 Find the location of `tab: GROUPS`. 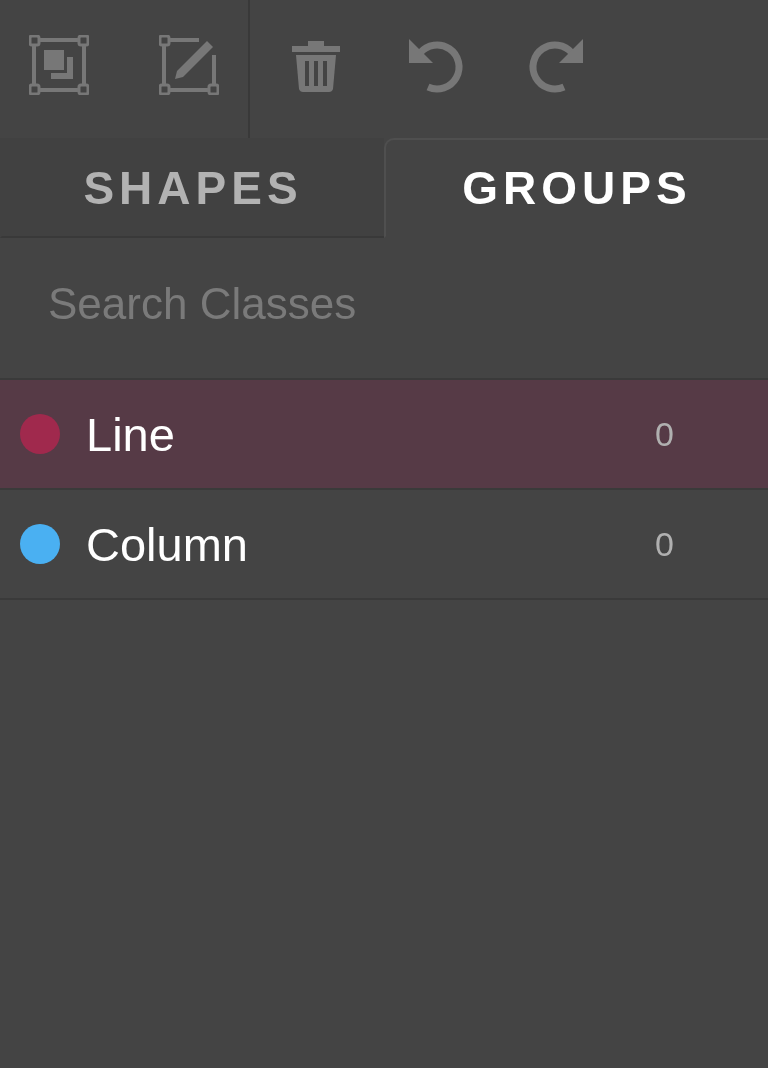

tab: GROUPS is located at coordinates (576, 188).